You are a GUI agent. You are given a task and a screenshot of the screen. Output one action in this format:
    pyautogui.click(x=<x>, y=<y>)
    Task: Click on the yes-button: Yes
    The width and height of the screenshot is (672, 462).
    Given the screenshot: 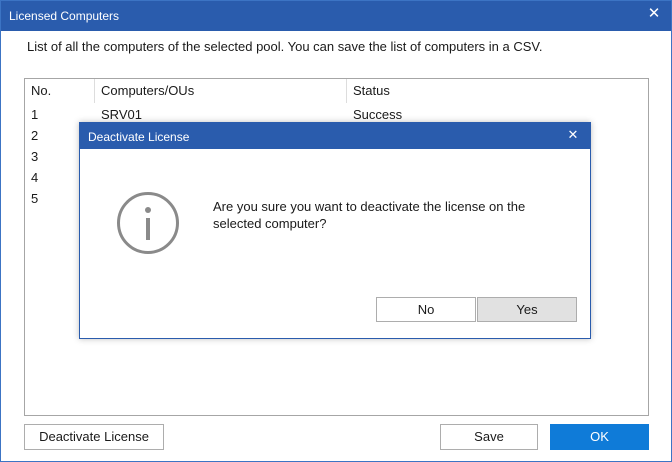 What is the action you would take?
    pyautogui.click(x=527, y=309)
    